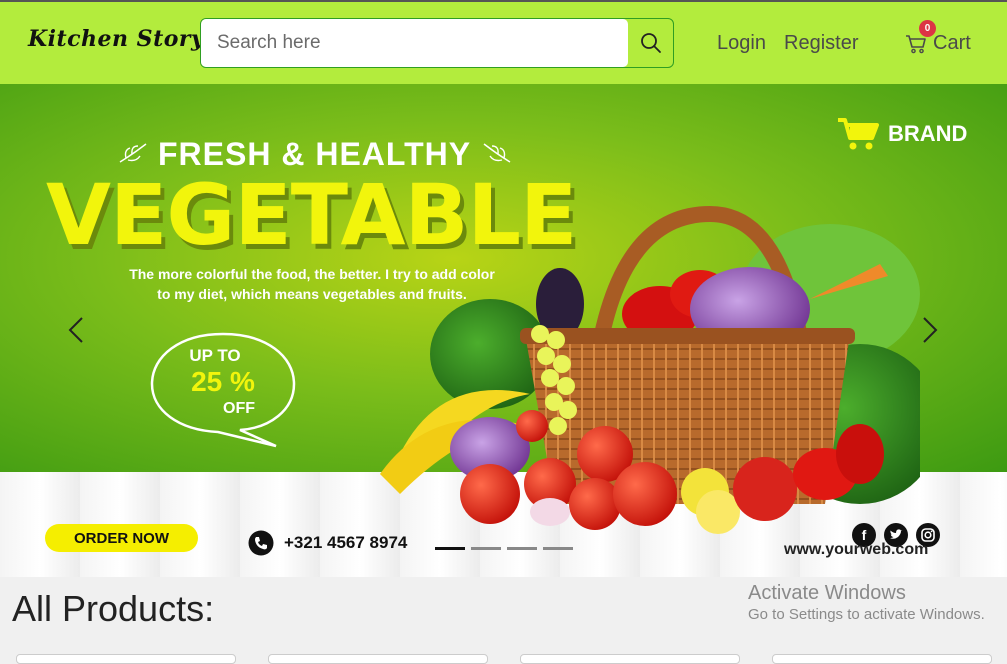  What do you see at coordinates (858, 134) in the screenshot?
I see `shopping-cart-logo-icon` at bounding box center [858, 134].